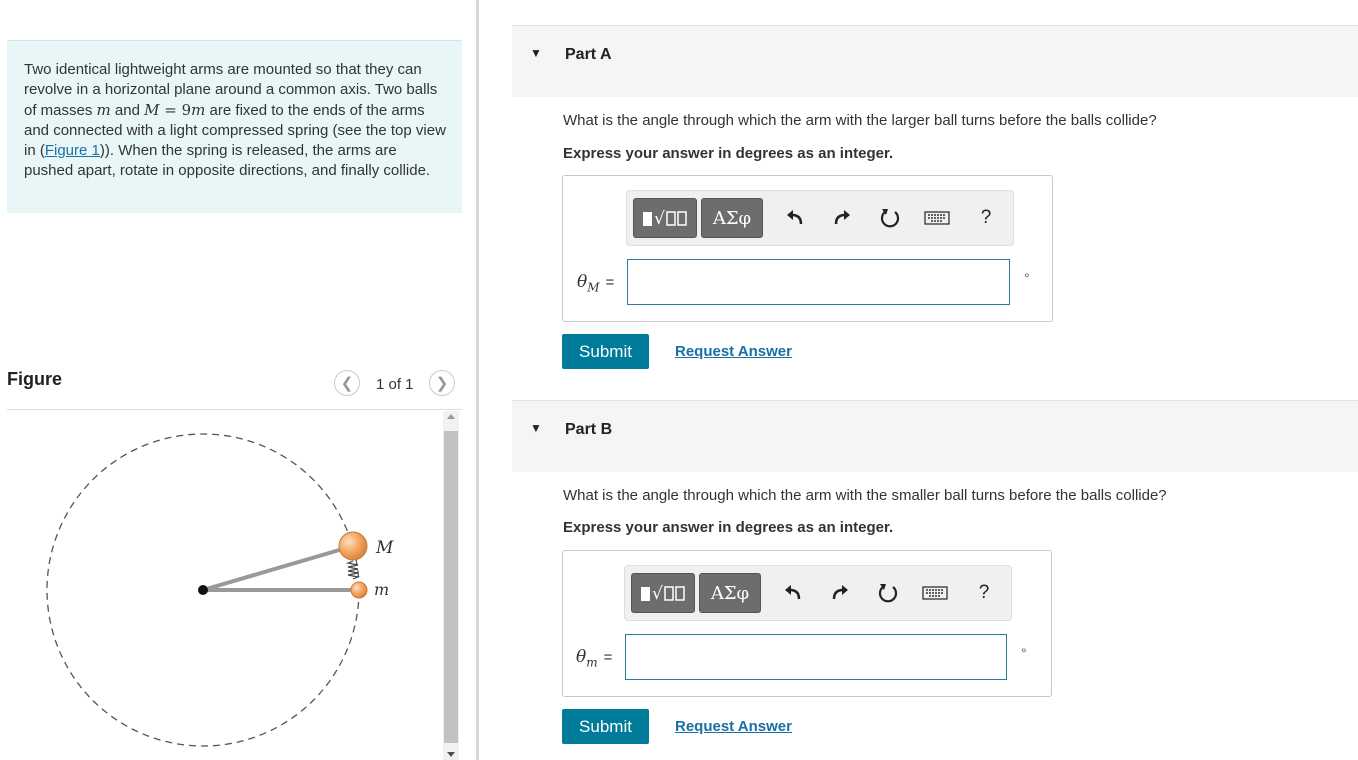 The height and width of the screenshot is (760, 1358). What do you see at coordinates (72, 150) in the screenshot?
I see `figure-link: Figure 1` at bounding box center [72, 150].